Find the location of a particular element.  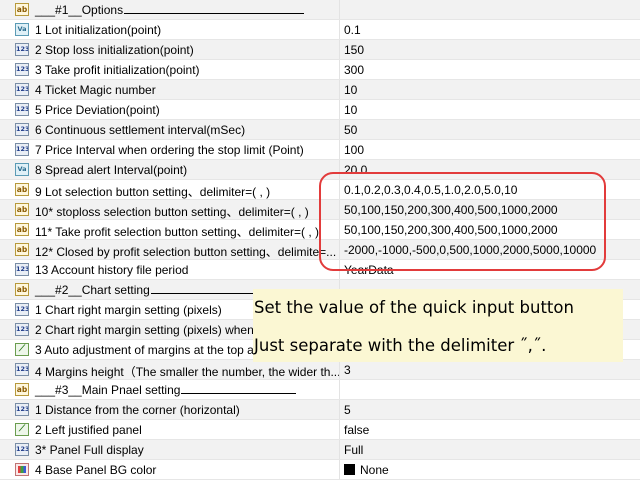

parameter-value-cell: 5 is located at coordinates (347, 410).